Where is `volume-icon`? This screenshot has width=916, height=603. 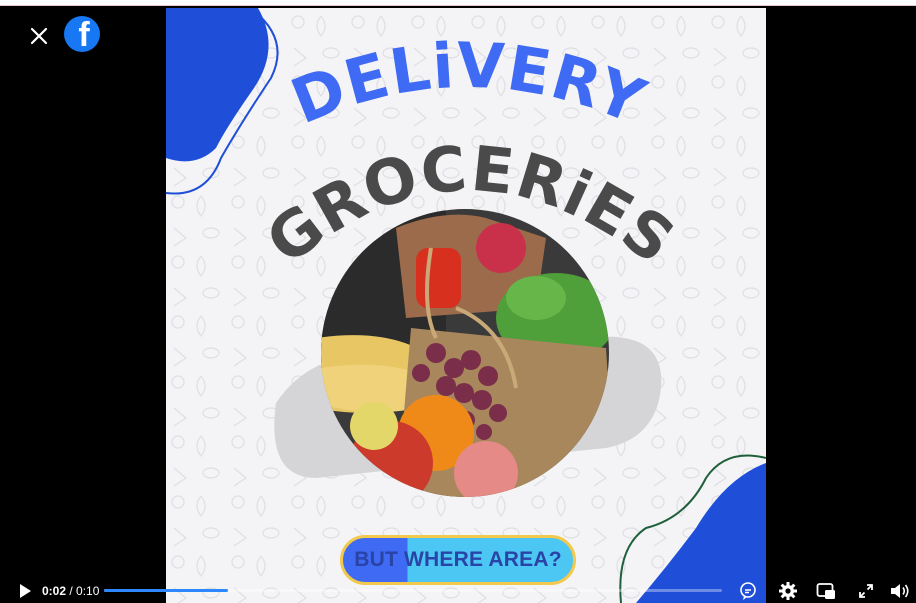
volume-icon is located at coordinates (900, 591).